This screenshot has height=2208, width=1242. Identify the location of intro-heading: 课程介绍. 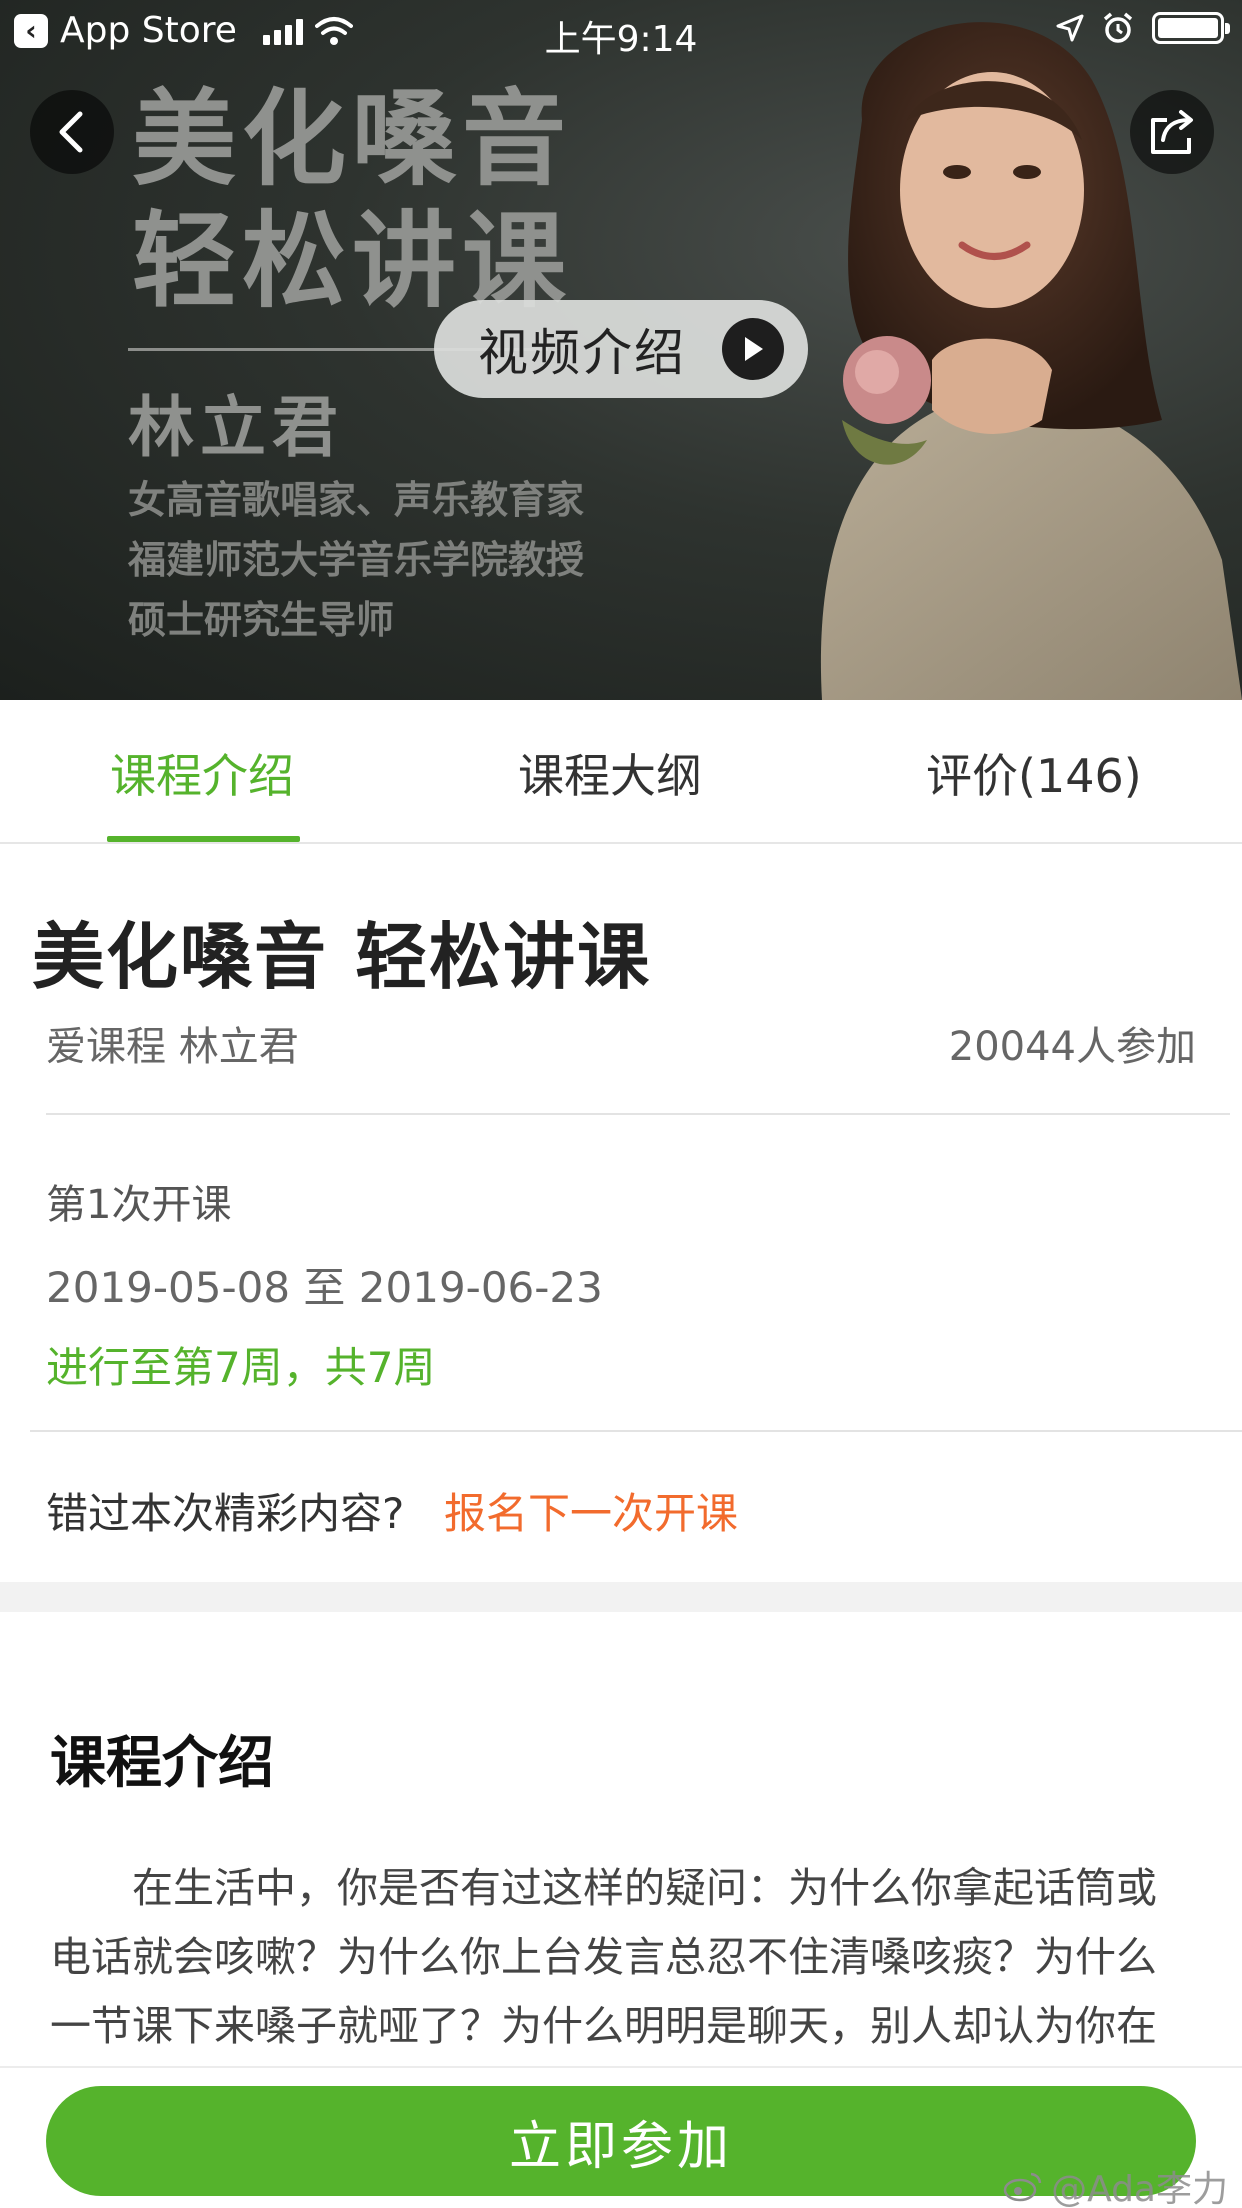
(162, 1763).